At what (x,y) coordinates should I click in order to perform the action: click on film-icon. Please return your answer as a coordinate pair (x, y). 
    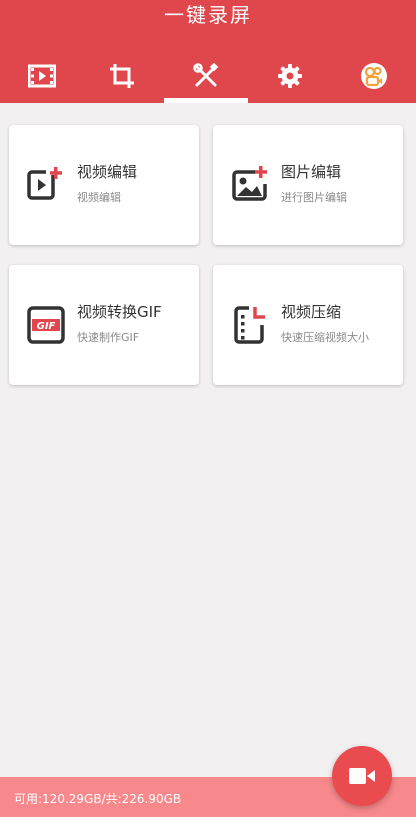
    Looking at the image, I should click on (42, 76).